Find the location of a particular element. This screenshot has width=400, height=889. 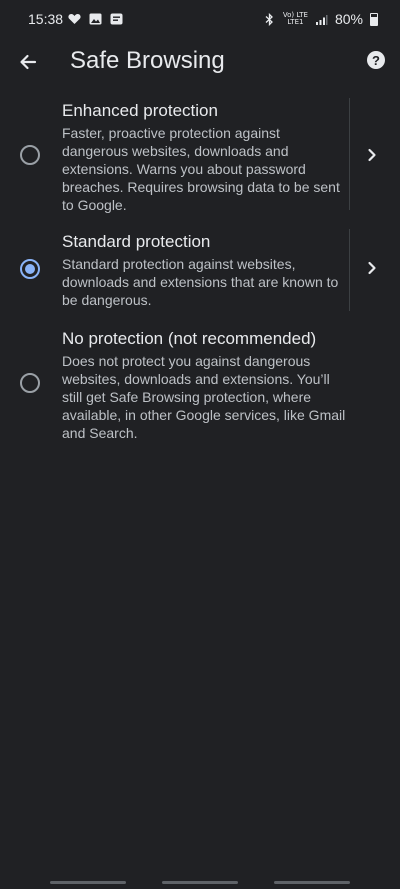

radio-enhanced-protection is located at coordinates (30, 155).